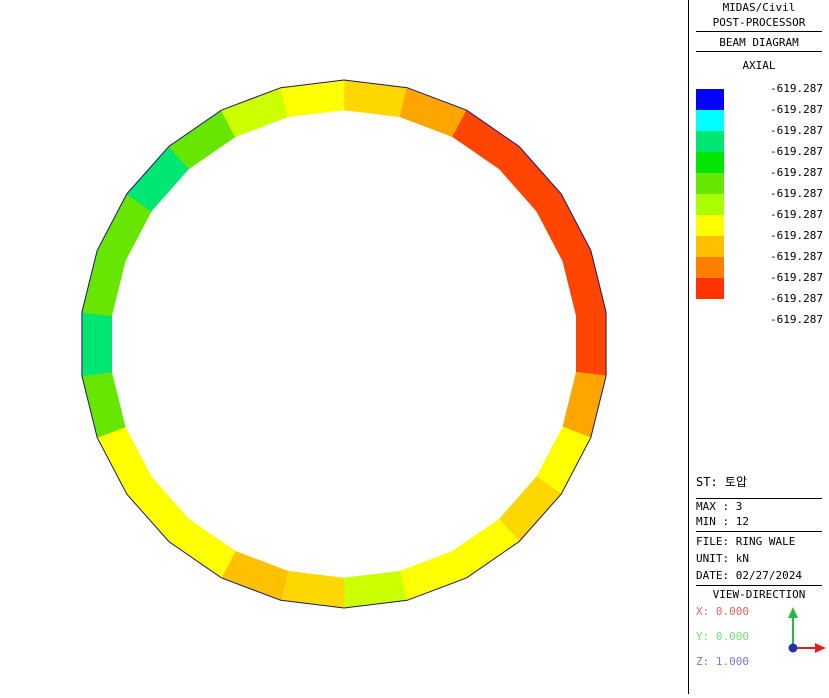 This screenshot has width=829, height=698. I want to click on min-label: MIN : 12, so click(722, 521).